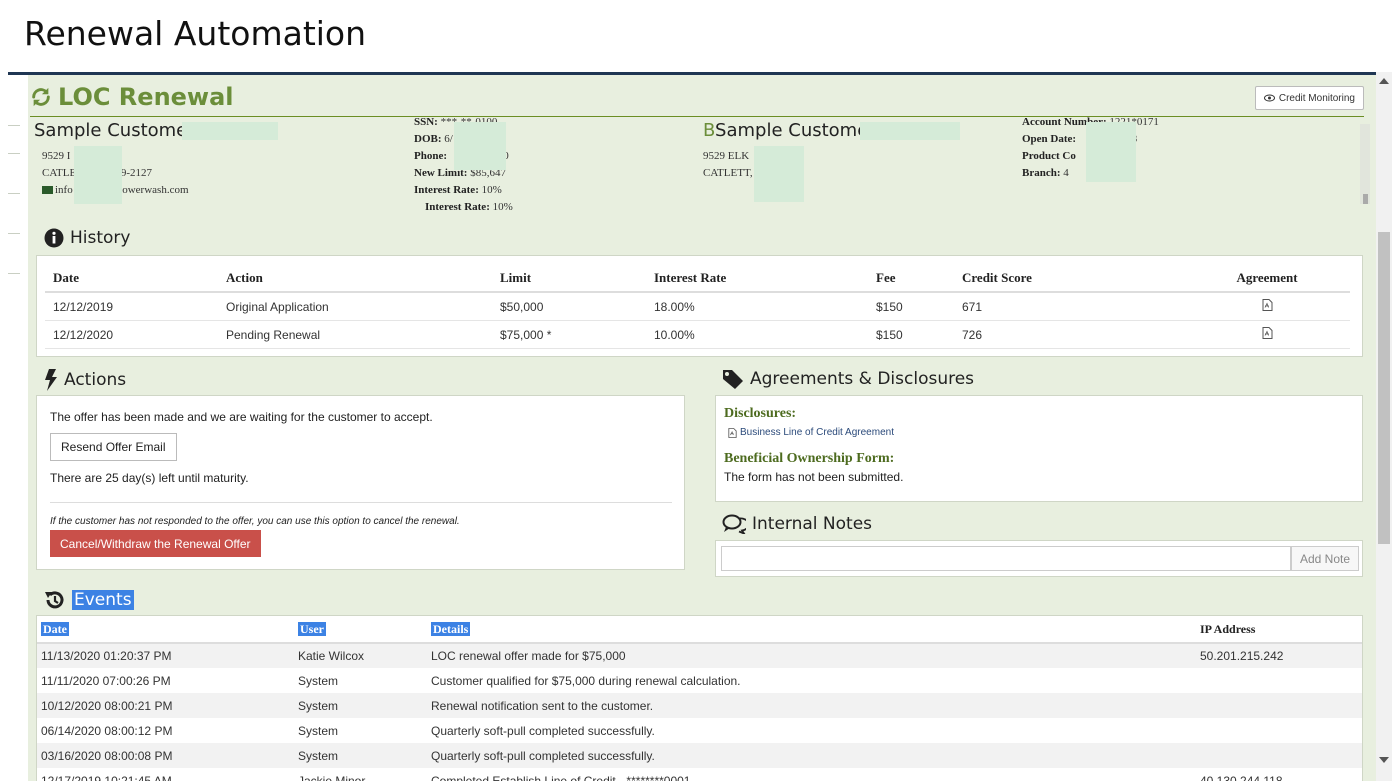  Describe the element at coordinates (789, 130) in the screenshot. I see `business-name: BSample Customer` at that location.